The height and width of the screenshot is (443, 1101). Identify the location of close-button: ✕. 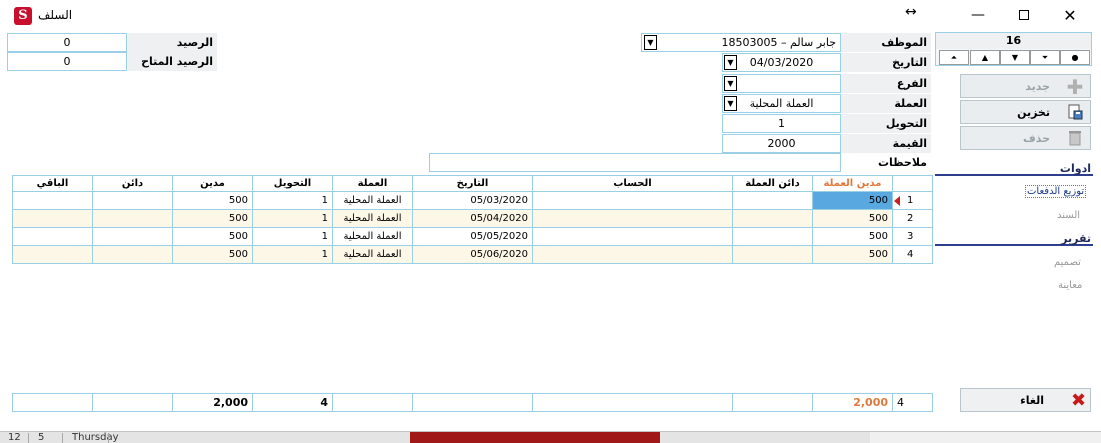
(1070, 15).